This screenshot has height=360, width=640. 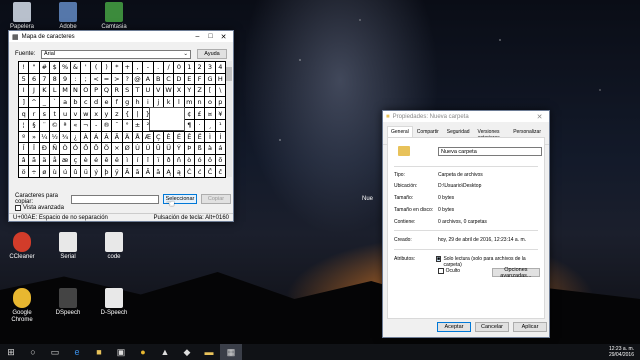 I want to click on character-cell: À, so click(x=86, y=137).